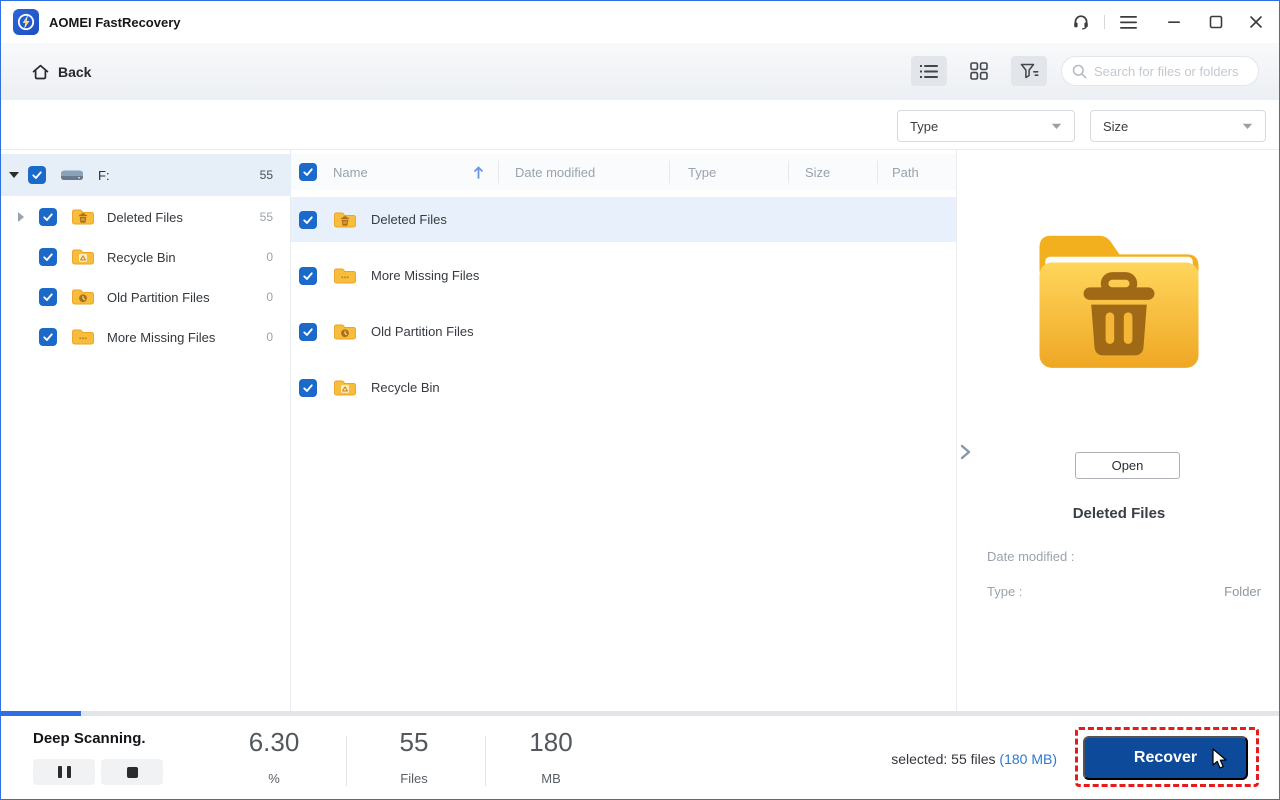  I want to click on stat-percent: 6.30 %, so click(274, 756).